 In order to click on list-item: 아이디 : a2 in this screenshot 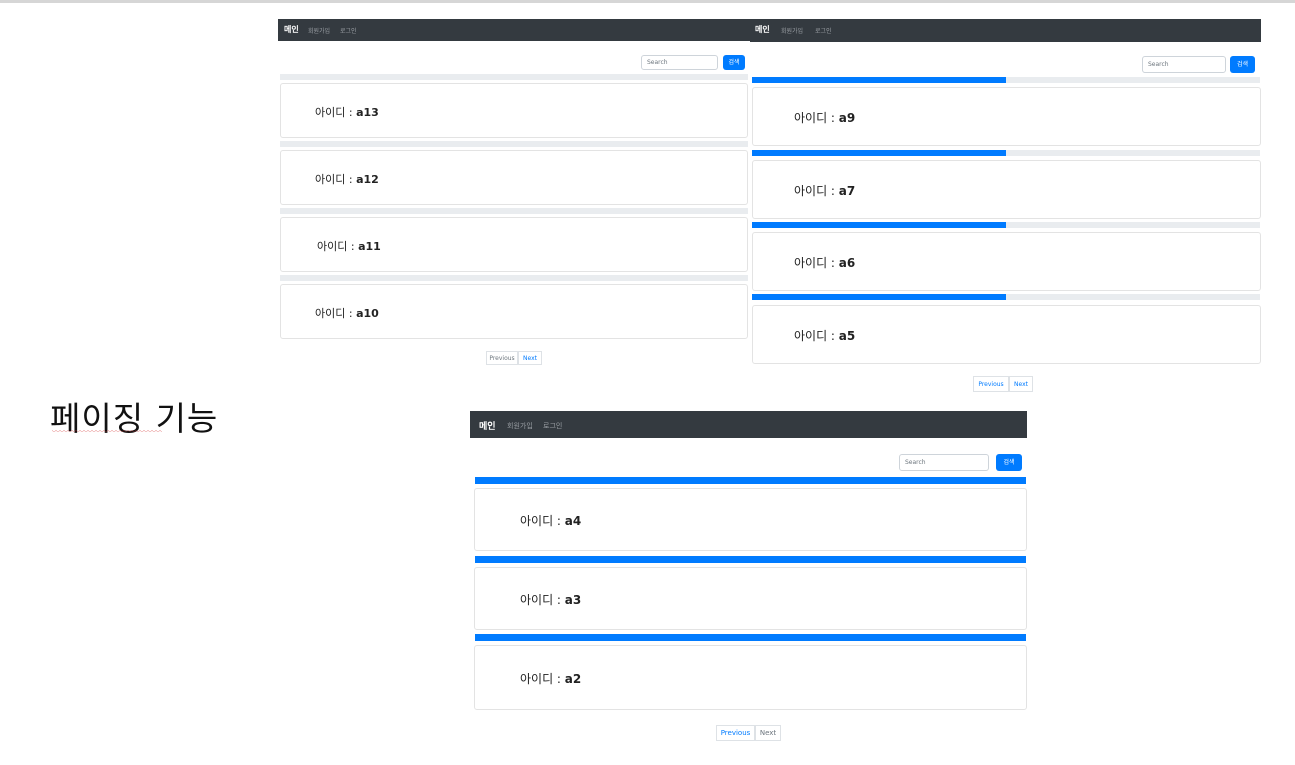, I will do `click(750, 677)`.